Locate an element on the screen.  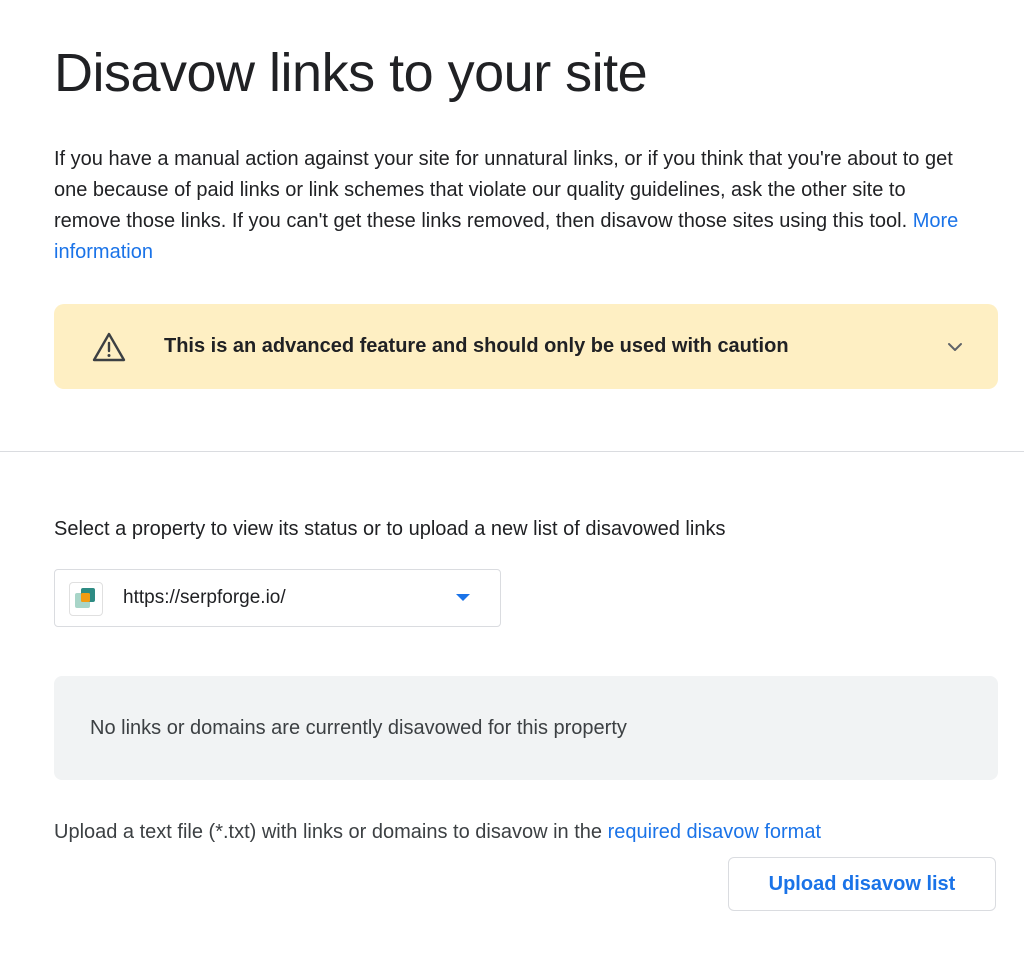
site-favicon-icon is located at coordinates (86, 599).